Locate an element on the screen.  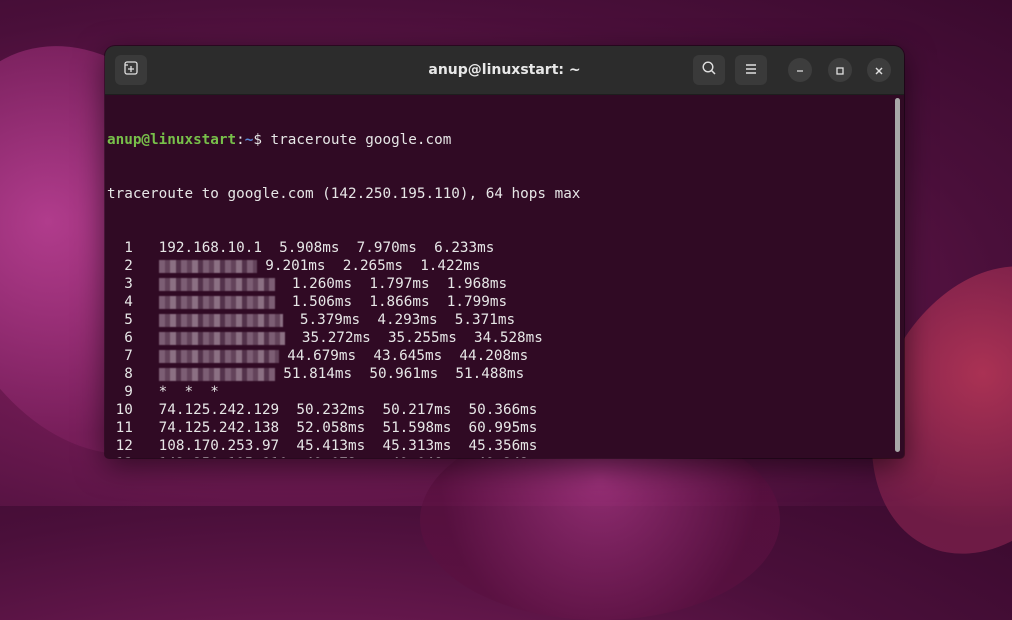
hop-number: 11 is located at coordinates (120, 428).